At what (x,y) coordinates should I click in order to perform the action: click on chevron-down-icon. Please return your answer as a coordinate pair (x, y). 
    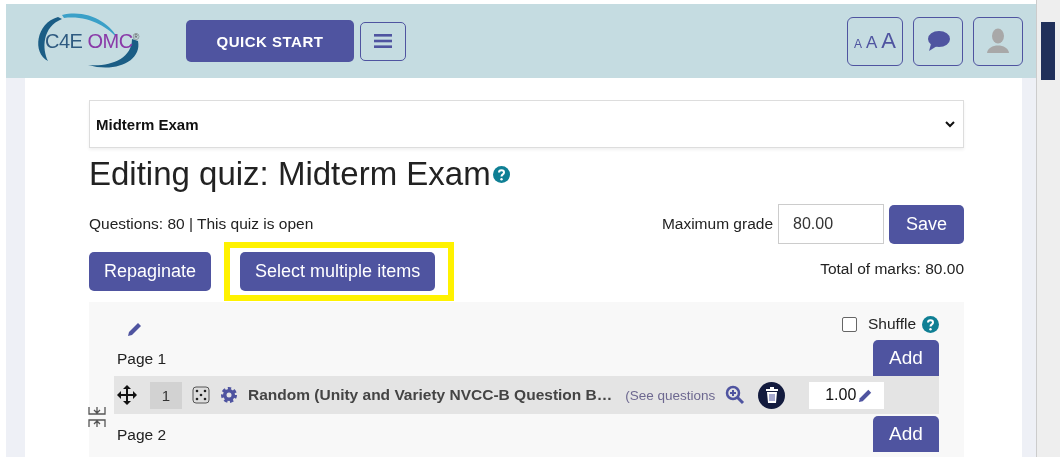
    Looking at the image, I should click on (950, 124).